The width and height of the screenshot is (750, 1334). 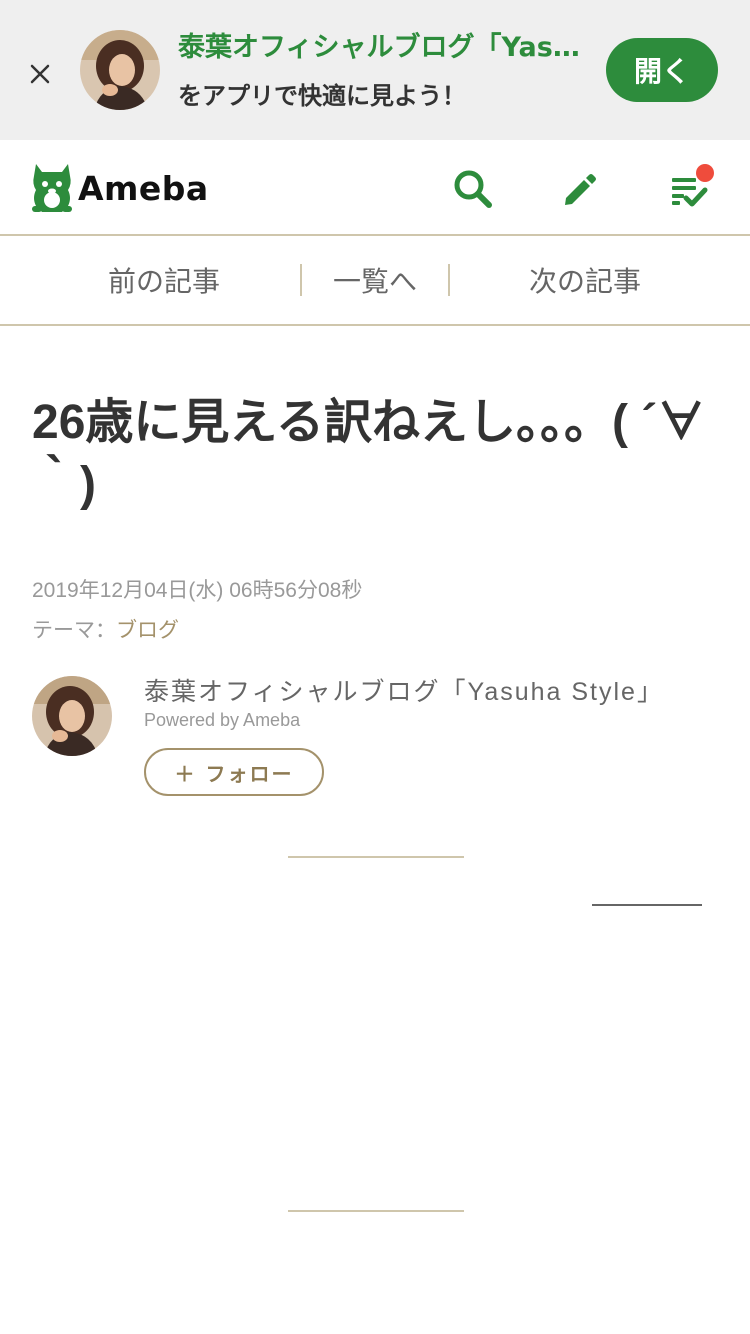 What do you see at coordinates (150, 280) in the screenshot?
I see `prev-article-link: 前の記事` at bounding box center [150, 280].